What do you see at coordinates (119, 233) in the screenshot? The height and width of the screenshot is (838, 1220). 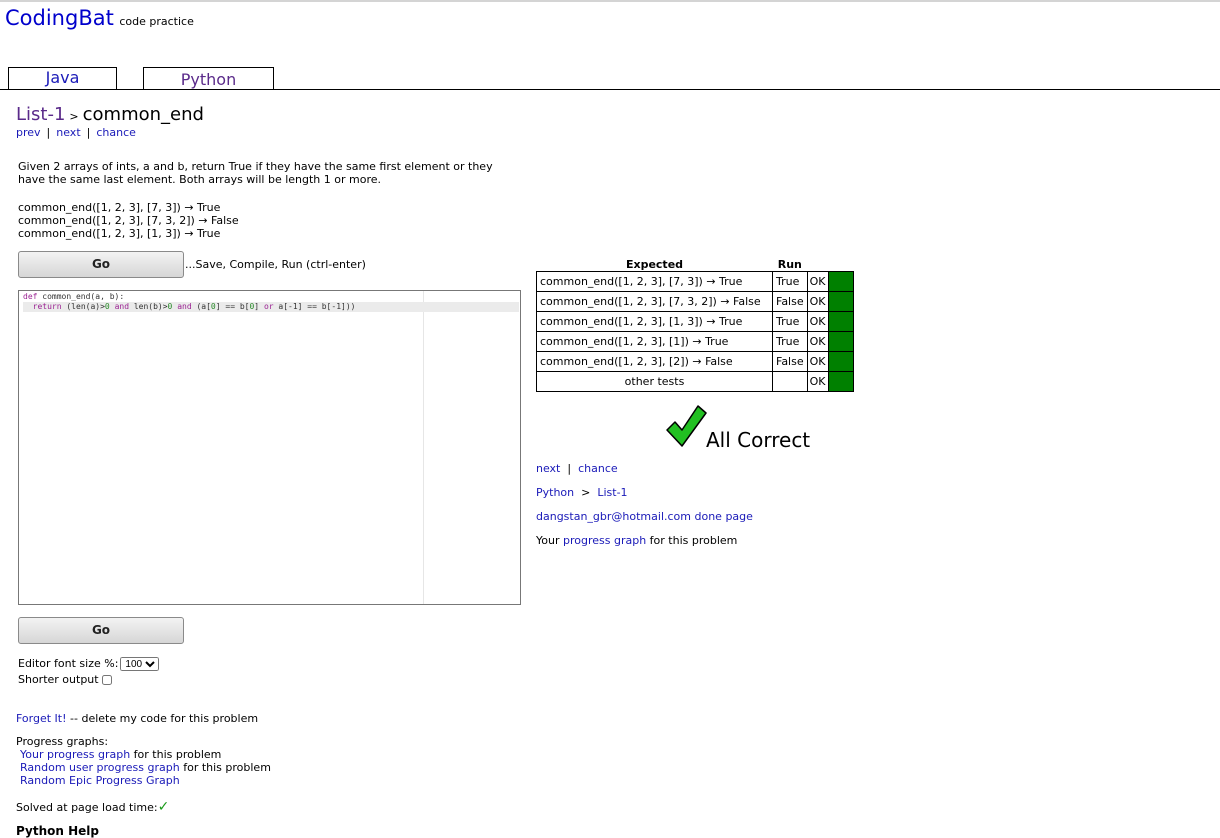 I see `example-line: common_end([1, 2, 3], [1, 3]) → True` at bounding box center [119, 233].